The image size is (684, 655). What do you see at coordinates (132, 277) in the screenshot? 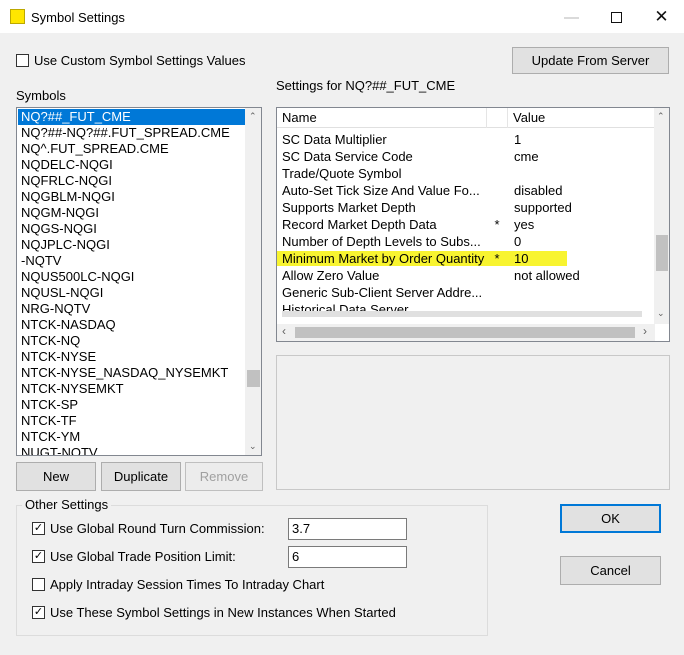
I see `list-item: NQUS500LC-NQGI` at bounding box center [132, 277].